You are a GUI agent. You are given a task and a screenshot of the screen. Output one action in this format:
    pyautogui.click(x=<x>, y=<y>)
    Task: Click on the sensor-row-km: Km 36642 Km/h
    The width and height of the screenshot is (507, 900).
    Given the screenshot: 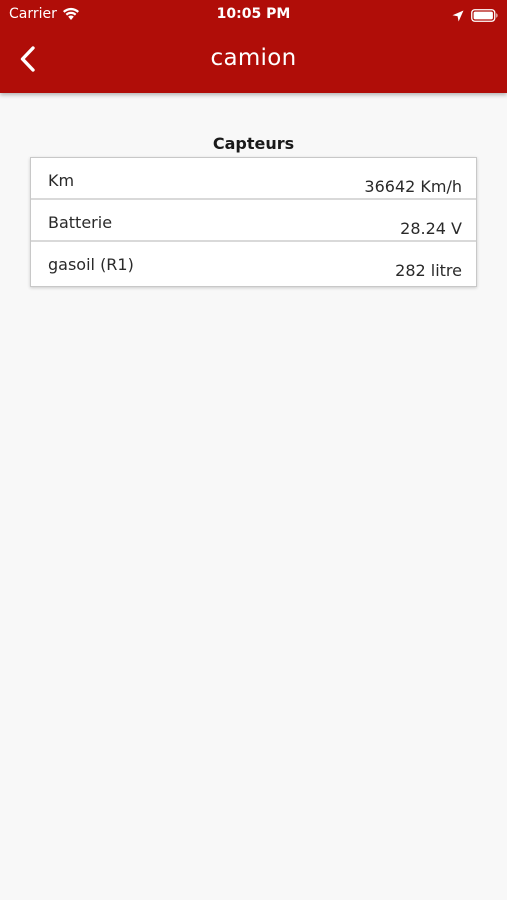 What is the action you would take?
    pyautogui.click(x=253, y=179)
    